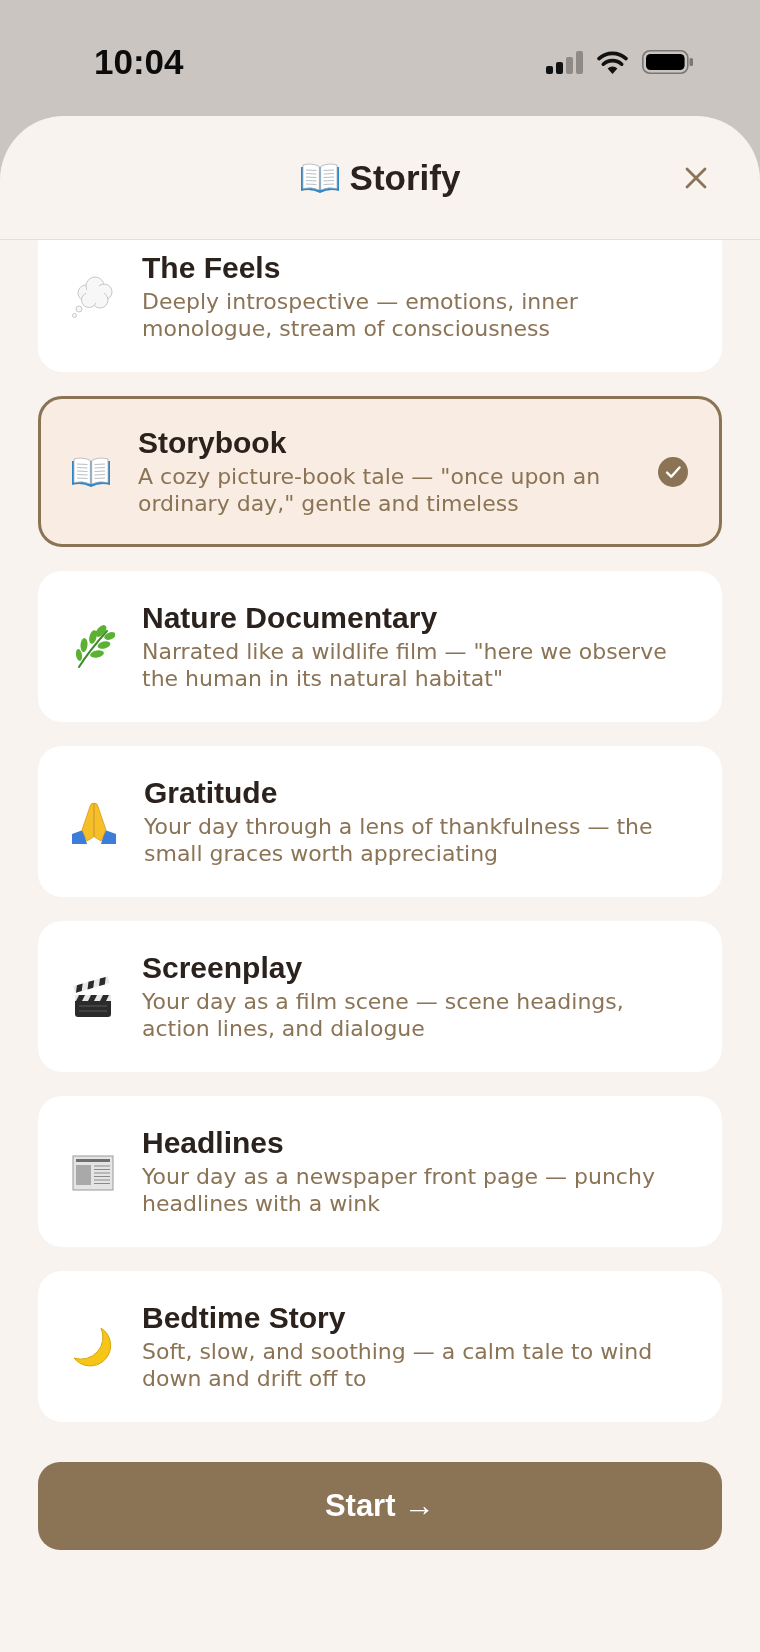  Describe the element at coordinates (383, 1015) in the screenshot. I see `option-description: Your day as a film scene — scene headings, action lines, and dialogue` at that location.